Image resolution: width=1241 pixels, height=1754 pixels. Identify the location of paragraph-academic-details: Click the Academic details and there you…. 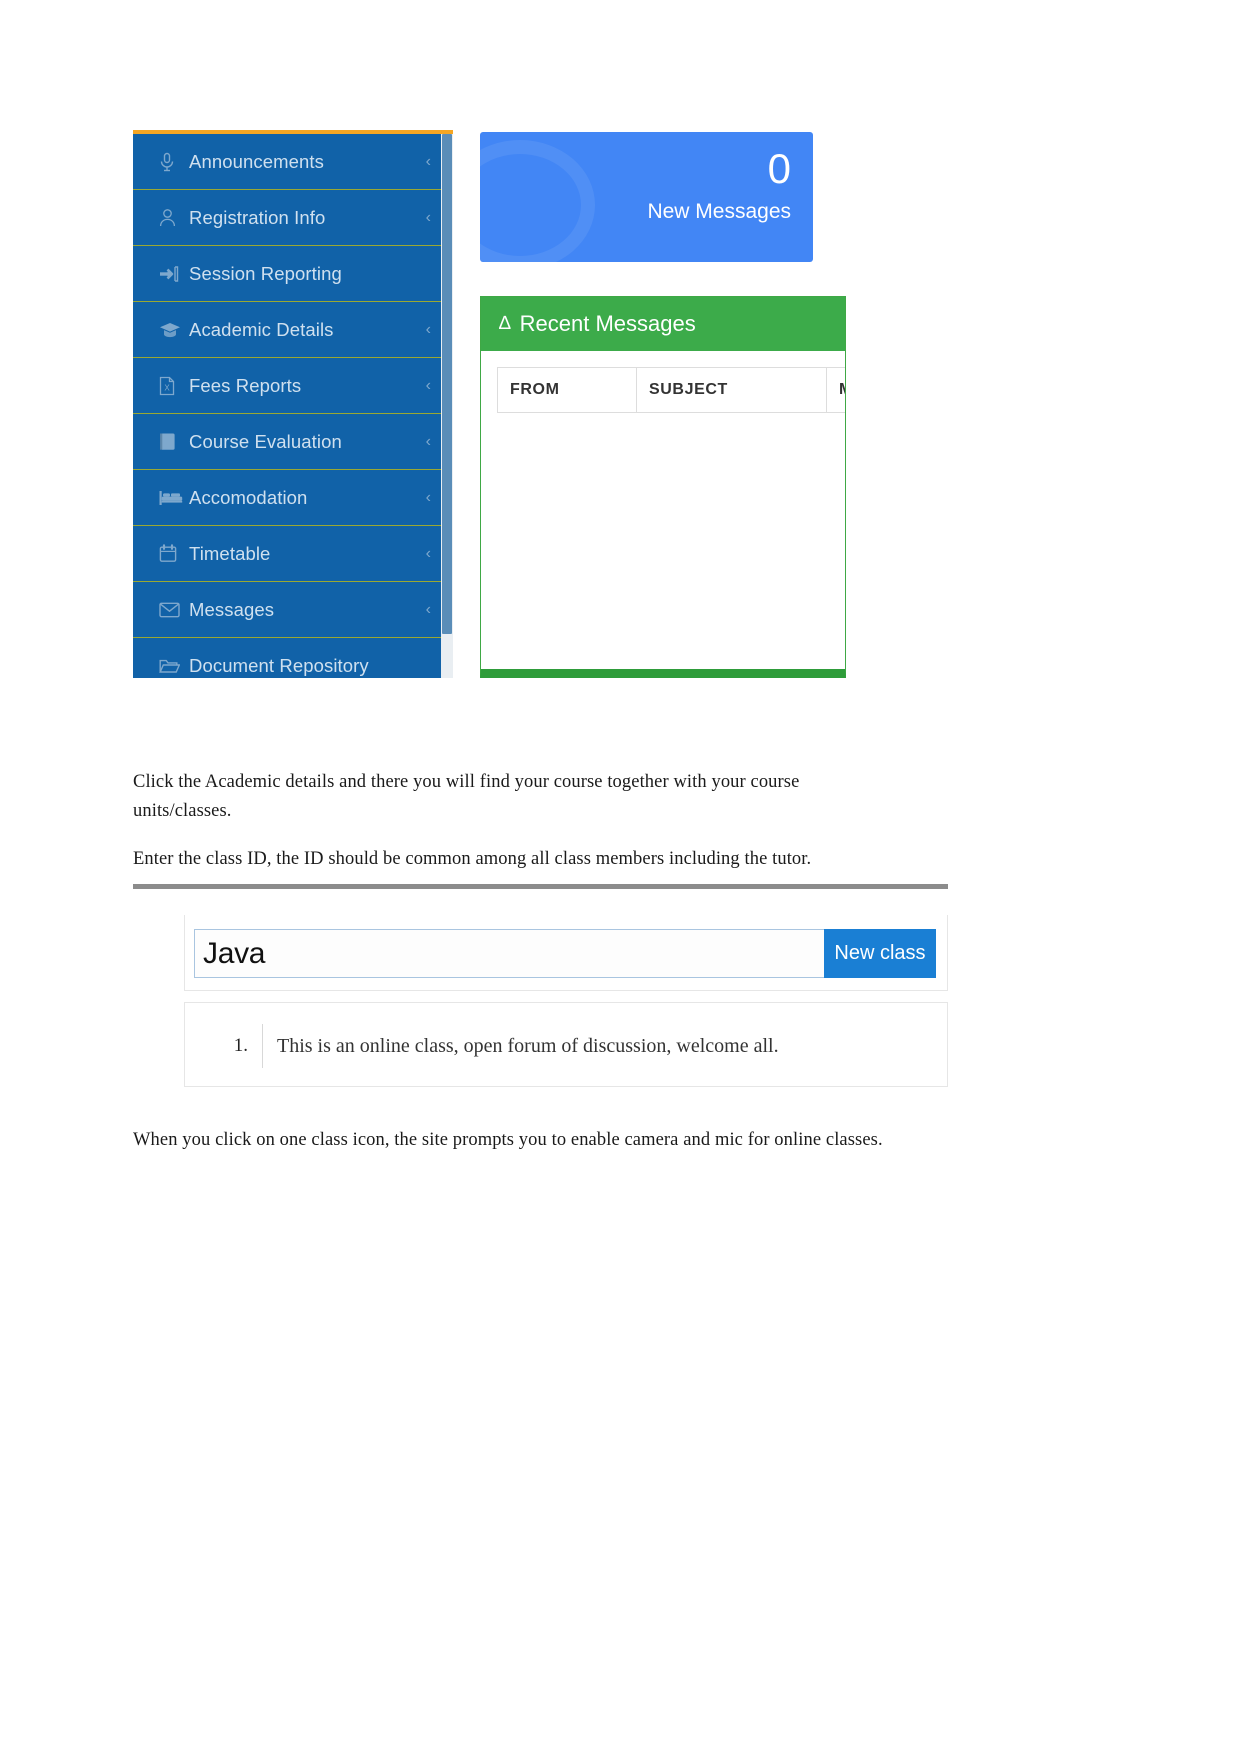
(466, 796).